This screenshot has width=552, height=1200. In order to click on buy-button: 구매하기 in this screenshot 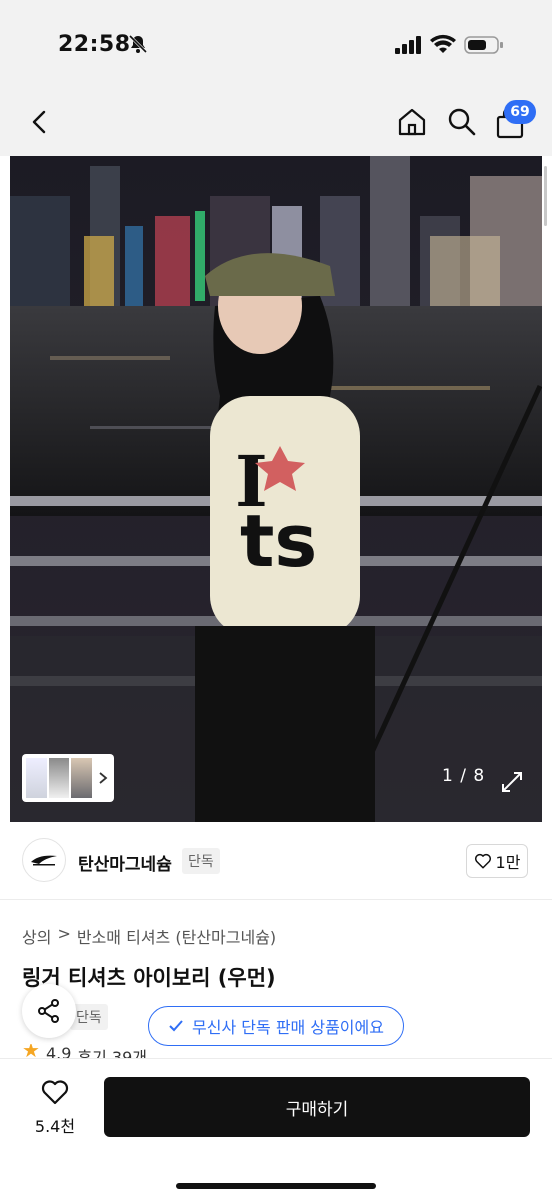, I will do `click(317, 1107)`.